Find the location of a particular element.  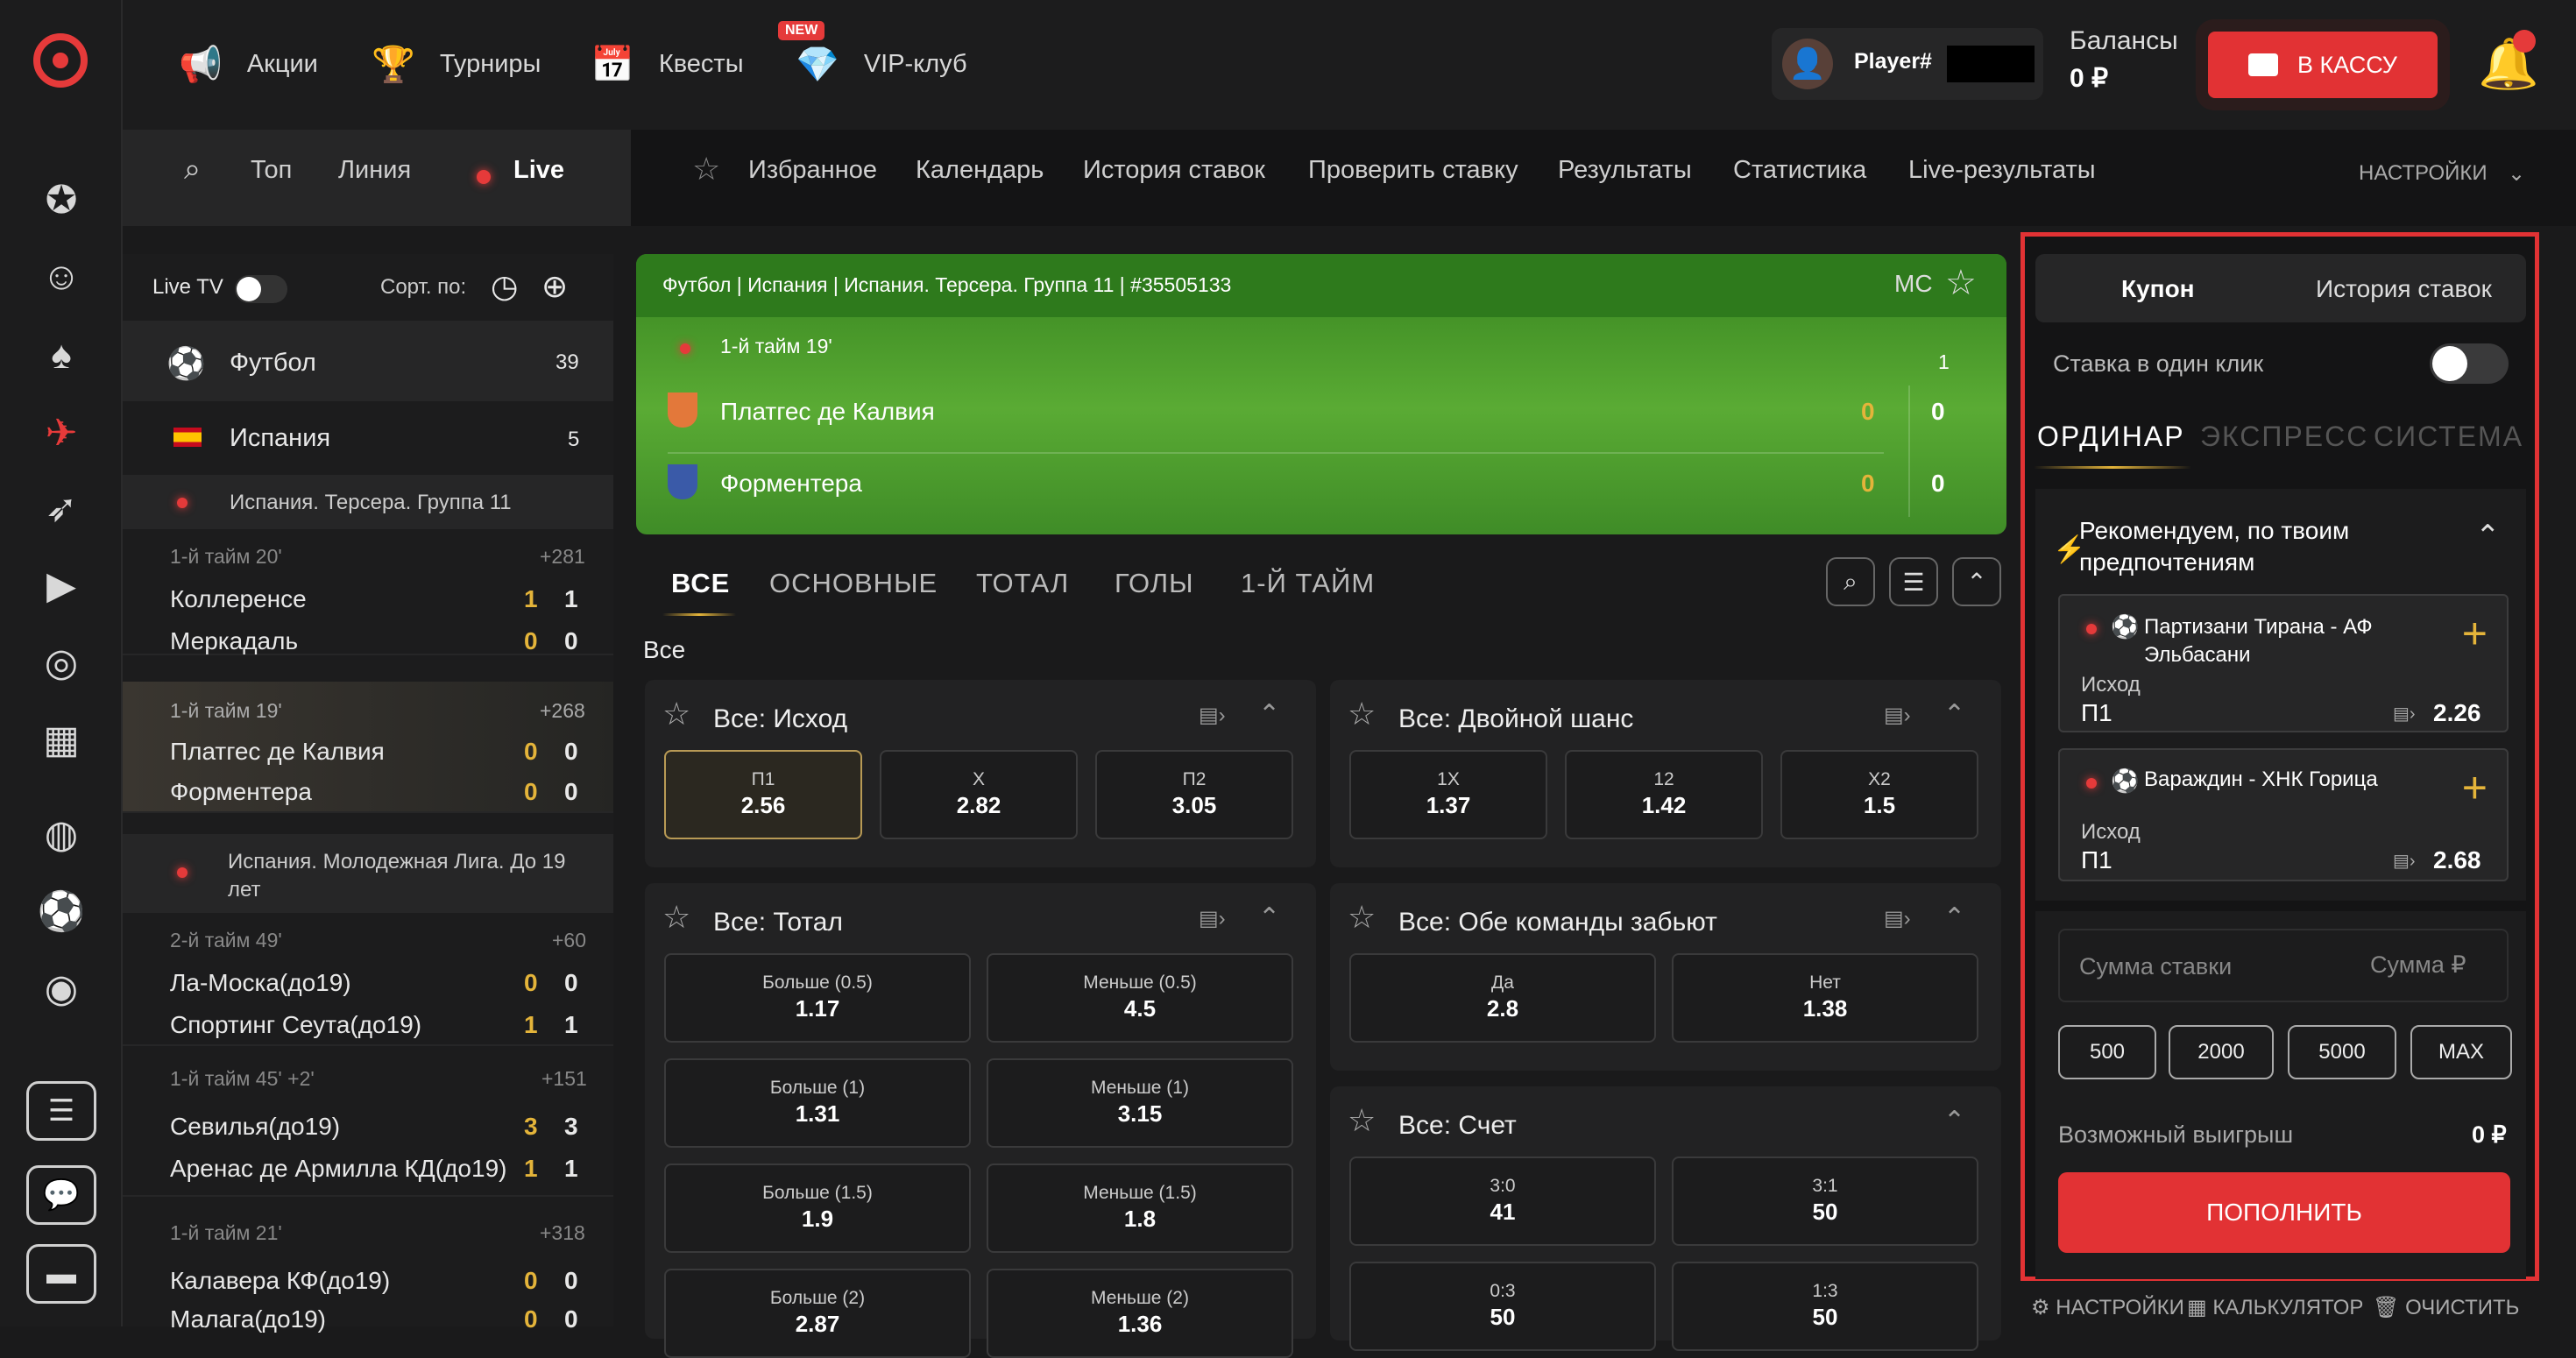

mode-line: Линия is located at coordinates (374, 170).